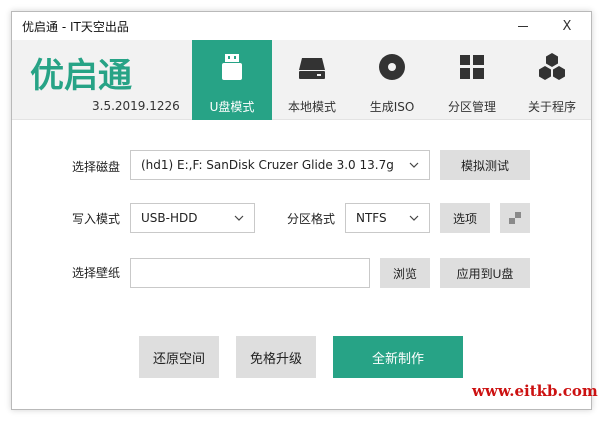 The height and width of the screenshot is (421, 603). What do you see at coordinates (136, 106) in the screenshot?
I see `version-label: 3.5.2019.1226` at bounding box center [136, 106].